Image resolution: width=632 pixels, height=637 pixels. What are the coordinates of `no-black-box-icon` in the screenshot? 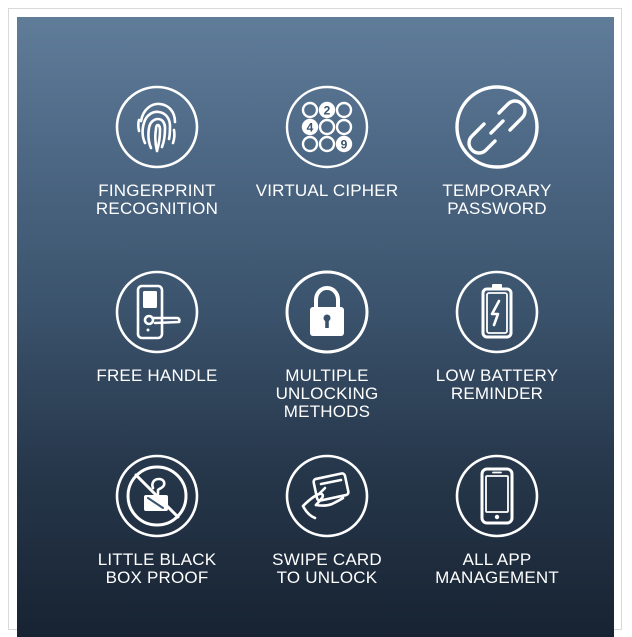 It's located at (157, 496).